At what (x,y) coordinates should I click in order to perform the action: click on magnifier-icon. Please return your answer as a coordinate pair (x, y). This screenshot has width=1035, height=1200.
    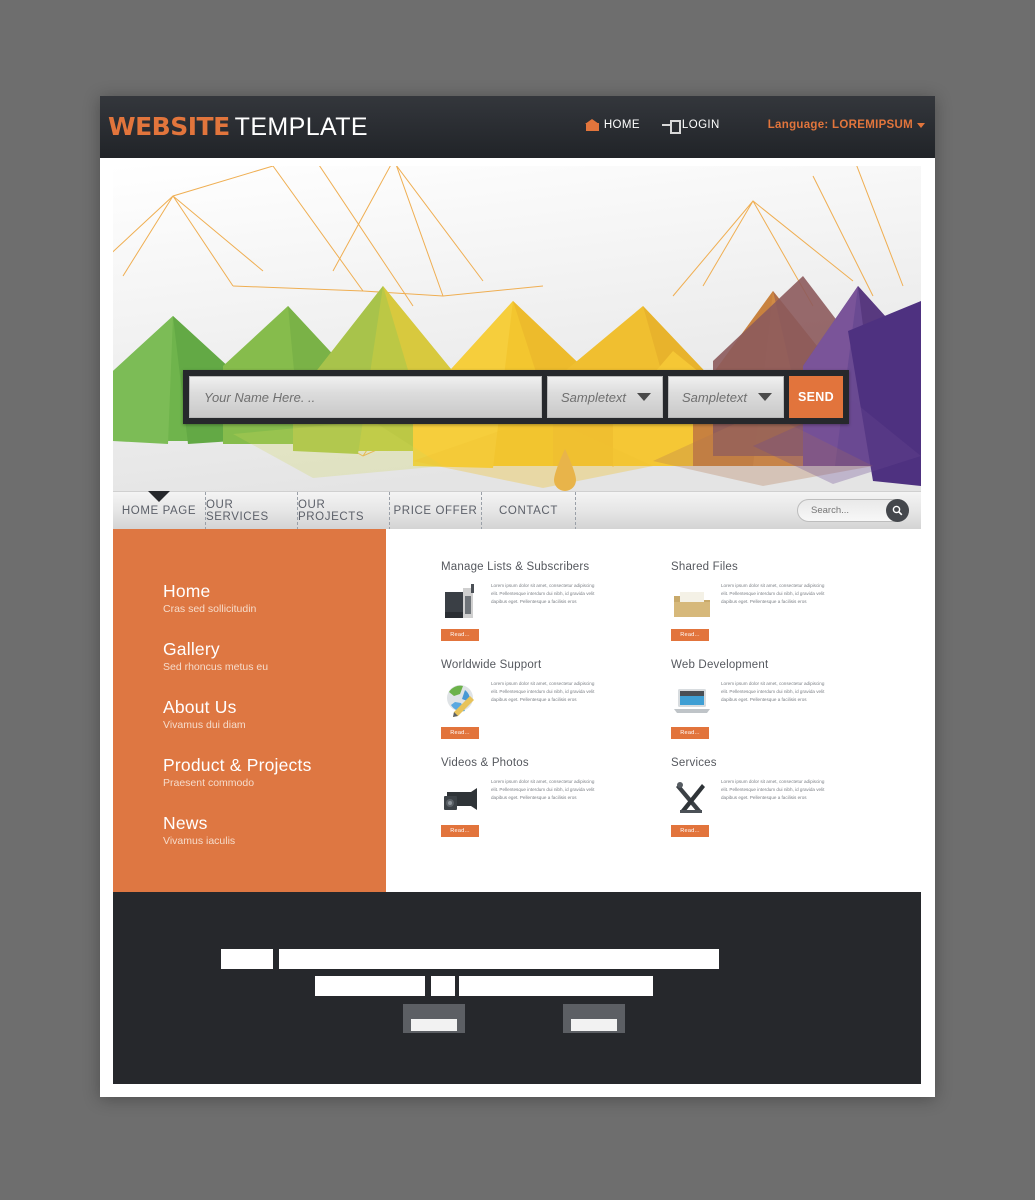
    Looking at the image, I should click on (897, 510).